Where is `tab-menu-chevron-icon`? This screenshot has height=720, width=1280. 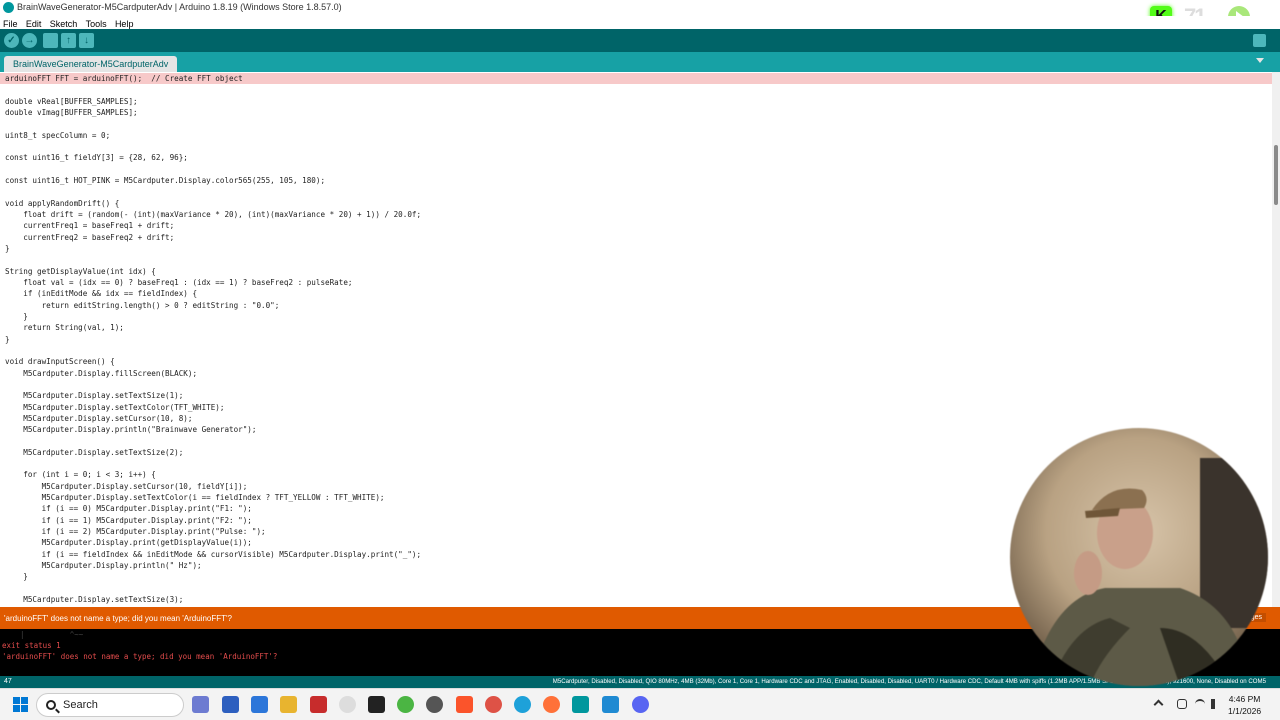
tab-menu-chevron-icon is located at coordinates (1260, 60).